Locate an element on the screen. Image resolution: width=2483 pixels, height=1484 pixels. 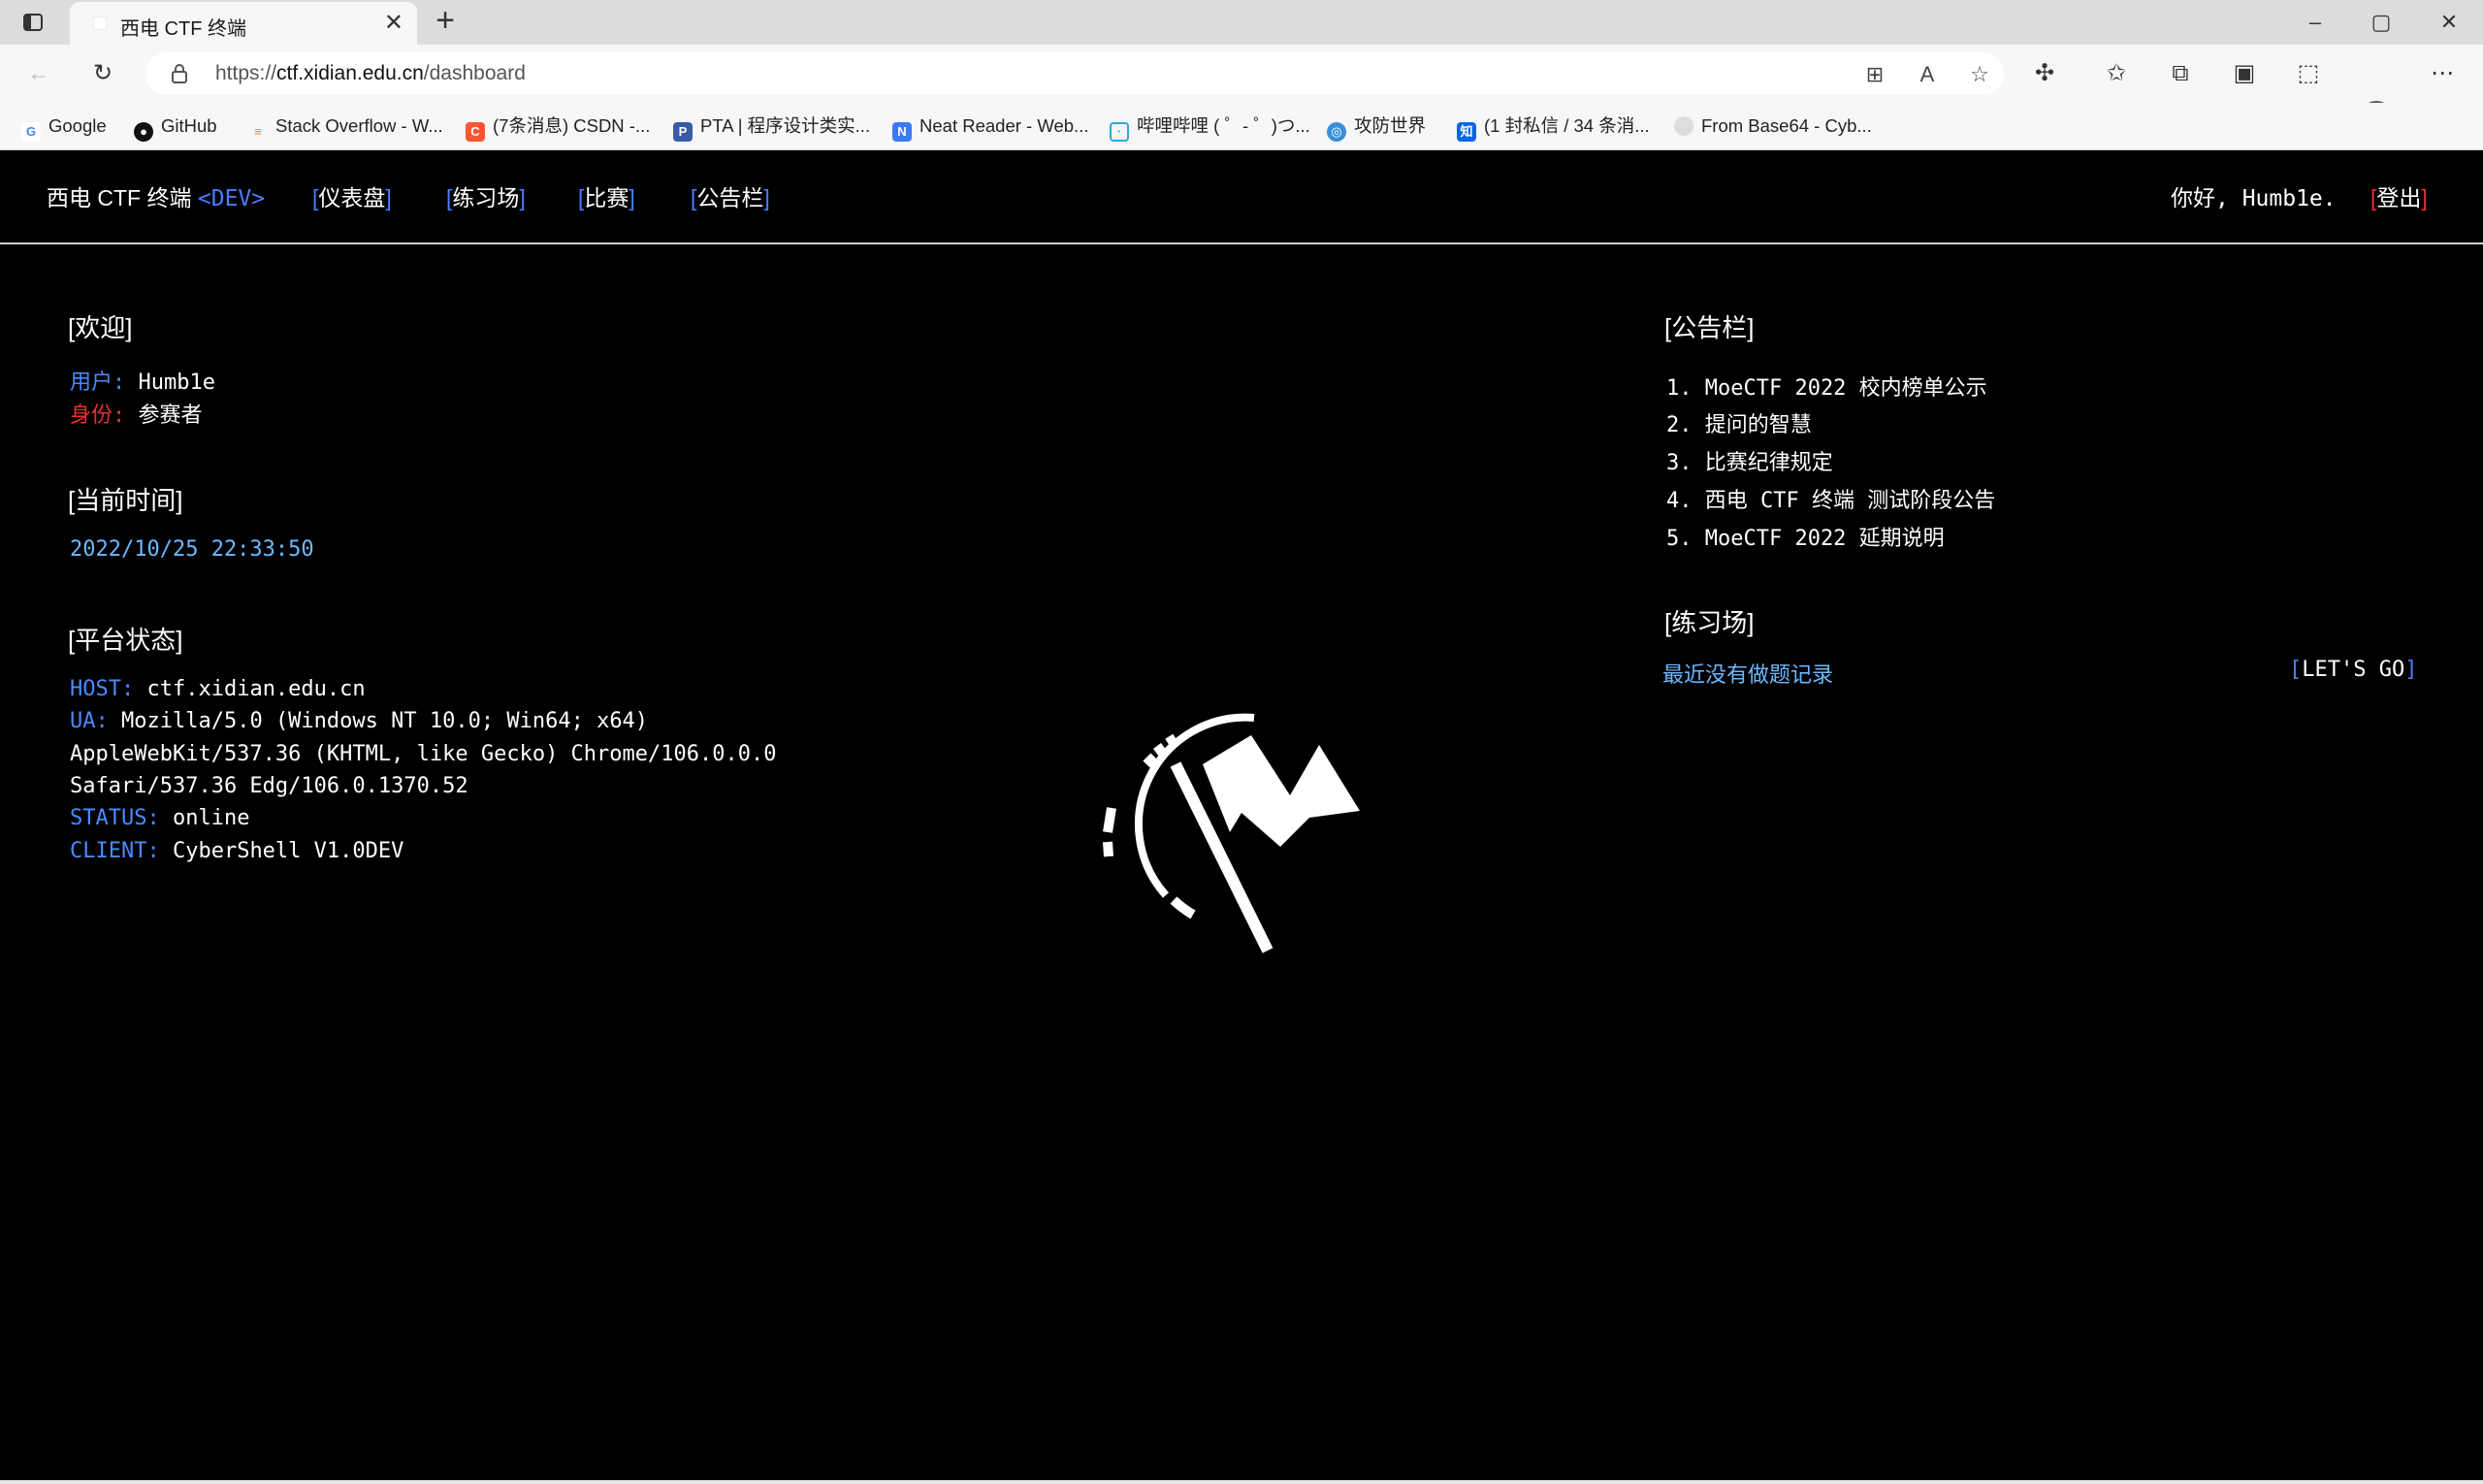
browser-tab-active: 西电 CTF 终端 ✕ is located at coordinates (244, 24).